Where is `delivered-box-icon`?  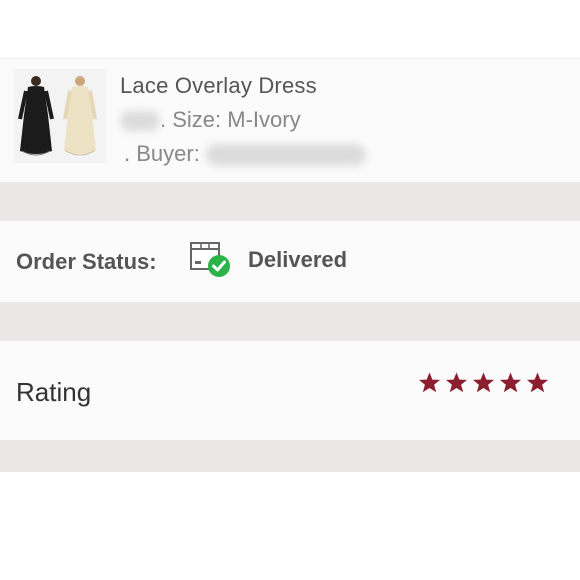 delivered-box-icon is located at coordinates (210, 259).